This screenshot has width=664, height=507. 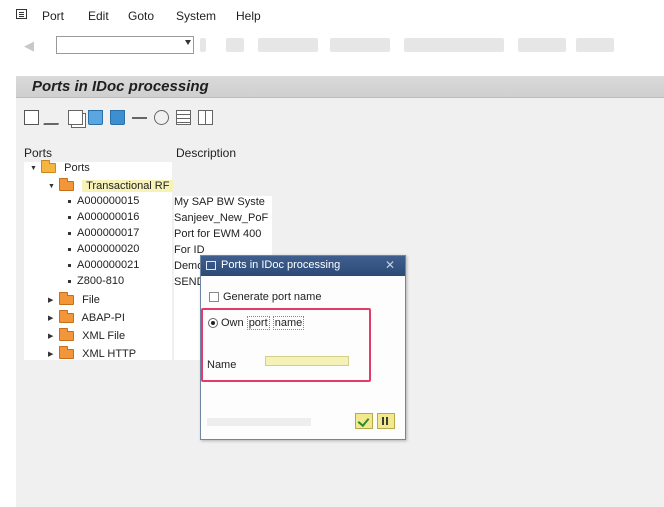 What do you see at coordinates (206, 153) in the screenshot?
I see `column-header-description: Description` at bounding box center [206, 153].